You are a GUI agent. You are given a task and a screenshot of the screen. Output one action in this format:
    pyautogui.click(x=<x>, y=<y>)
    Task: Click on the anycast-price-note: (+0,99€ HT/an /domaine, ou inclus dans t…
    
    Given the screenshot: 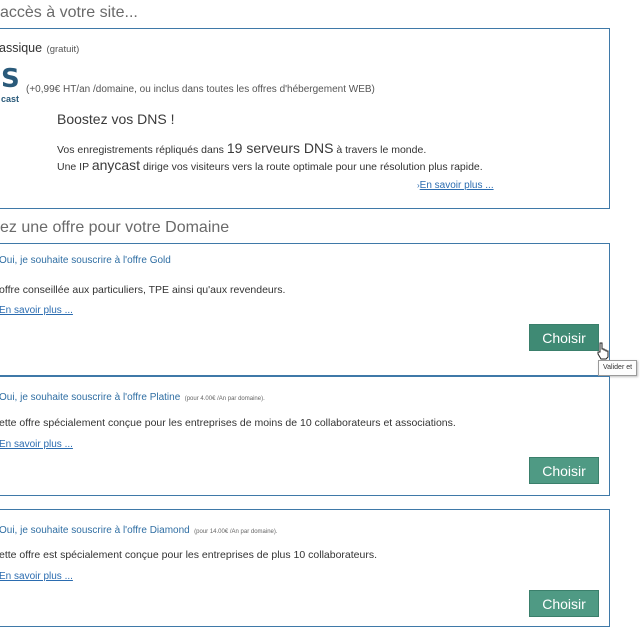 What is the action you would take?
    pyautogui.click(x=200, y=89)
    